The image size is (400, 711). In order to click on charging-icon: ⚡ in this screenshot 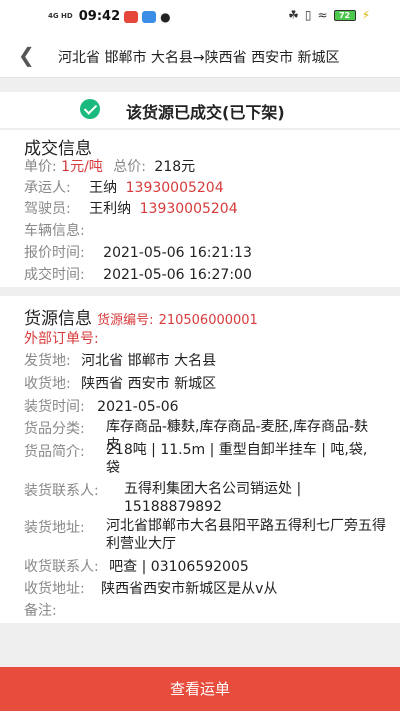, I will do `click(365, 15)`.